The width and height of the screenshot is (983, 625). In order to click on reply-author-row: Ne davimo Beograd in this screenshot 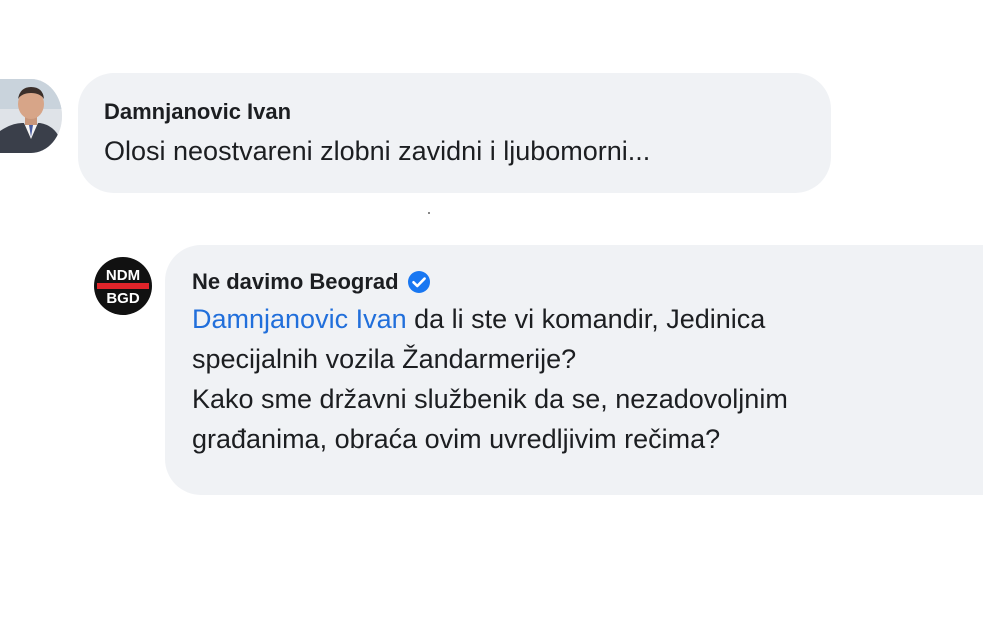, I will do `click(583, 282)`.